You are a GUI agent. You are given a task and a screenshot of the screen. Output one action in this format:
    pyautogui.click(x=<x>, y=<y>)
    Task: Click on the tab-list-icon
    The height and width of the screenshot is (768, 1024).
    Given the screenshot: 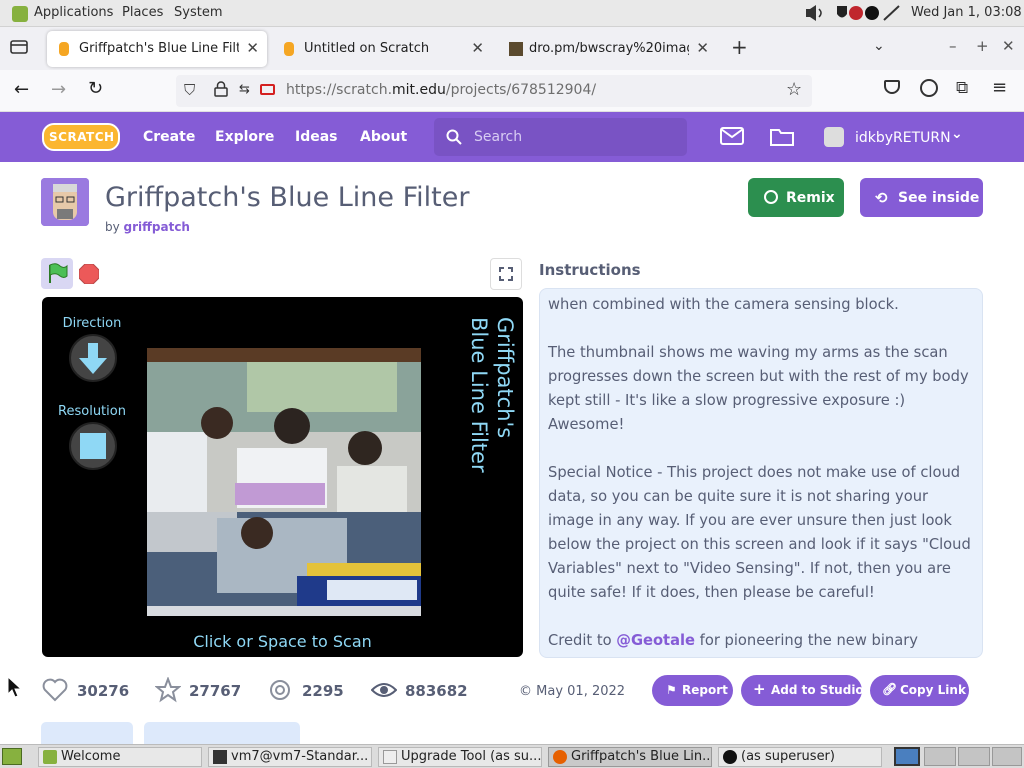 What is the action you would take?
    pyautogui.click(x=19, y=47)
    